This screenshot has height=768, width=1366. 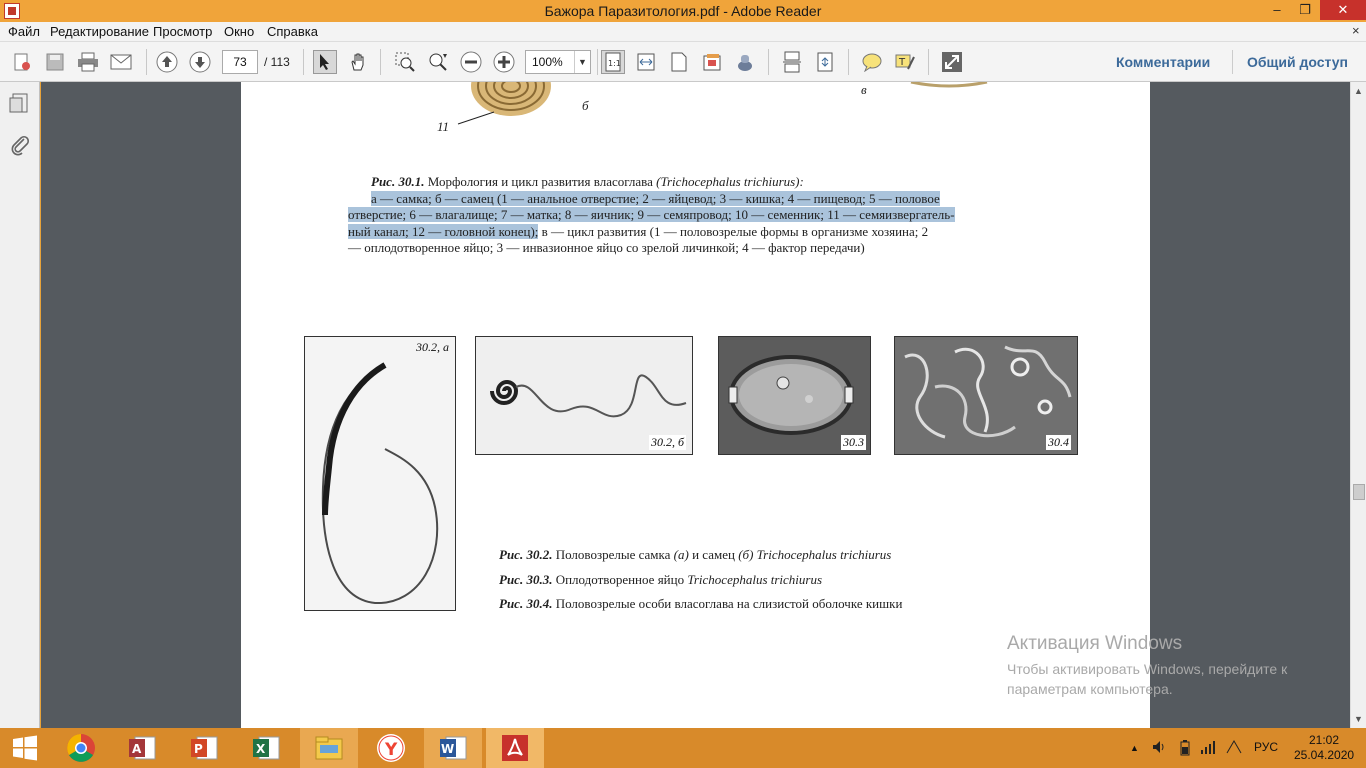 What do you see at coordinates (794, 395) in the screenshot?
I see `figure-30-3-image: 30.3` at bounding box center [794, 395].